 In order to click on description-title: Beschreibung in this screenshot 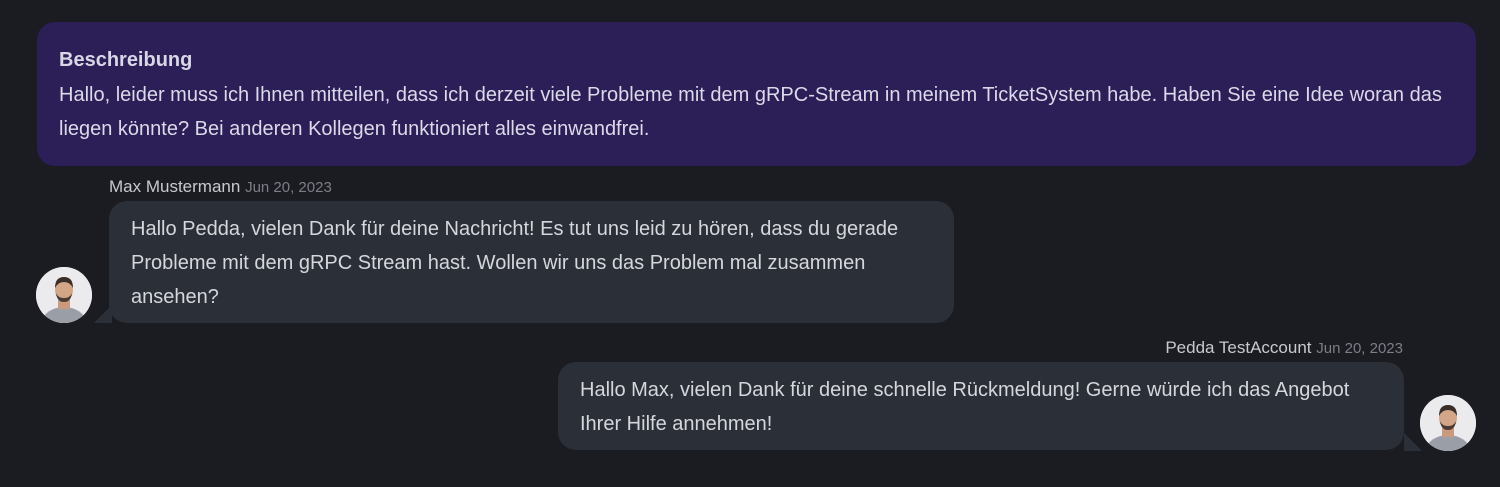, I will do `click(126, 60)`.